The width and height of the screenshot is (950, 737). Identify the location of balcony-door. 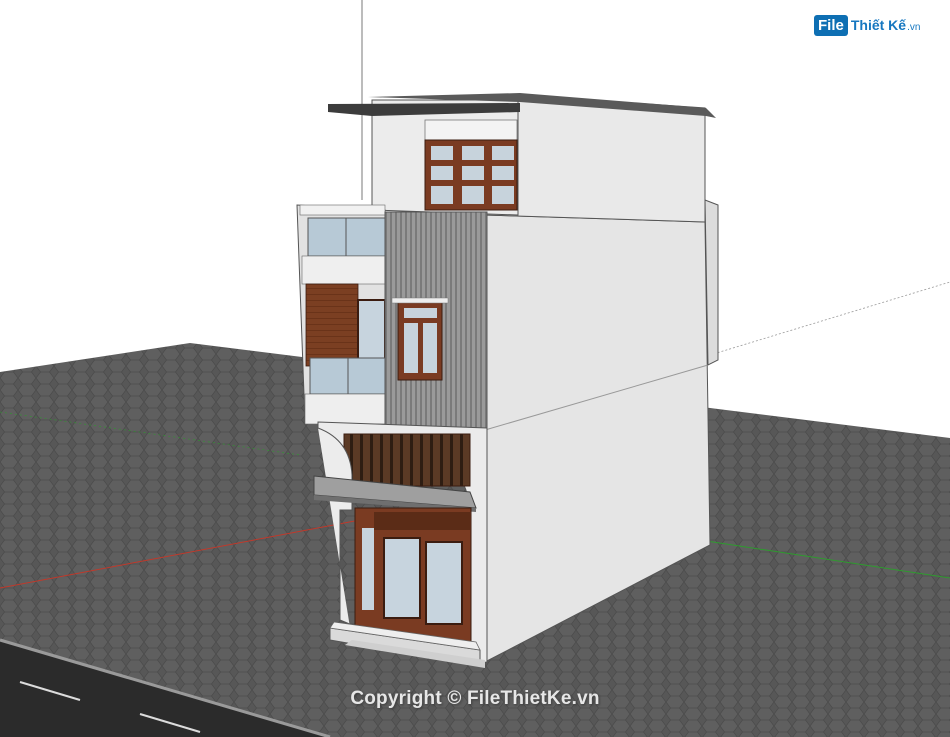
(371, 333).